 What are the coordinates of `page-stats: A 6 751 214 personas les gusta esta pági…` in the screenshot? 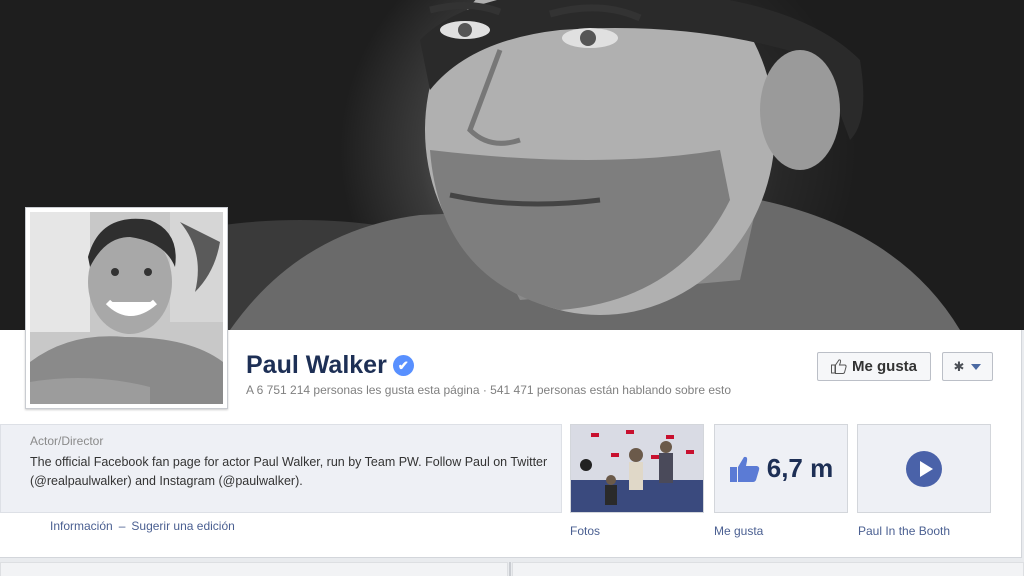 It's located at (489, 390).